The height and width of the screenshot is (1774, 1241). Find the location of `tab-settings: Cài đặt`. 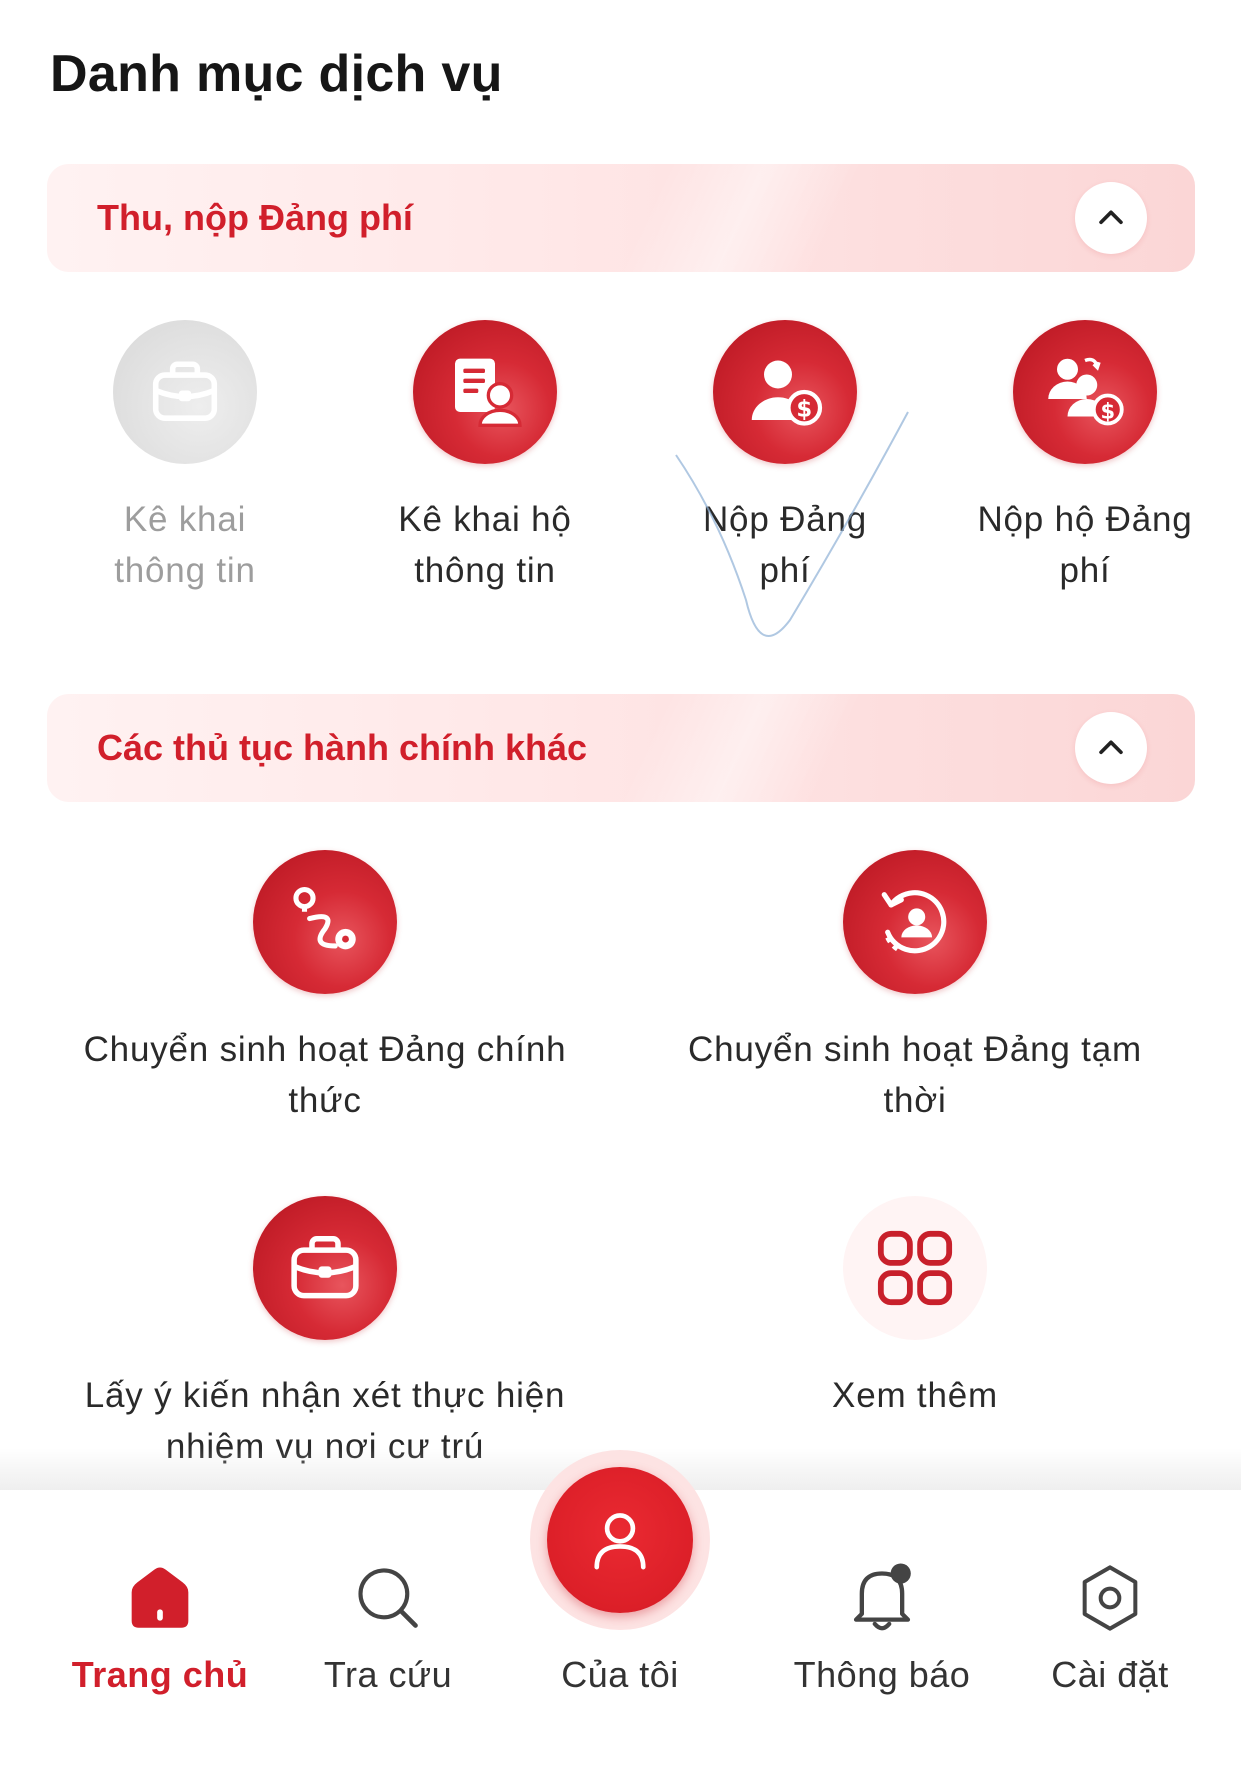

tab-settings: Cài đặt is located at coordinates (1110, 1628).